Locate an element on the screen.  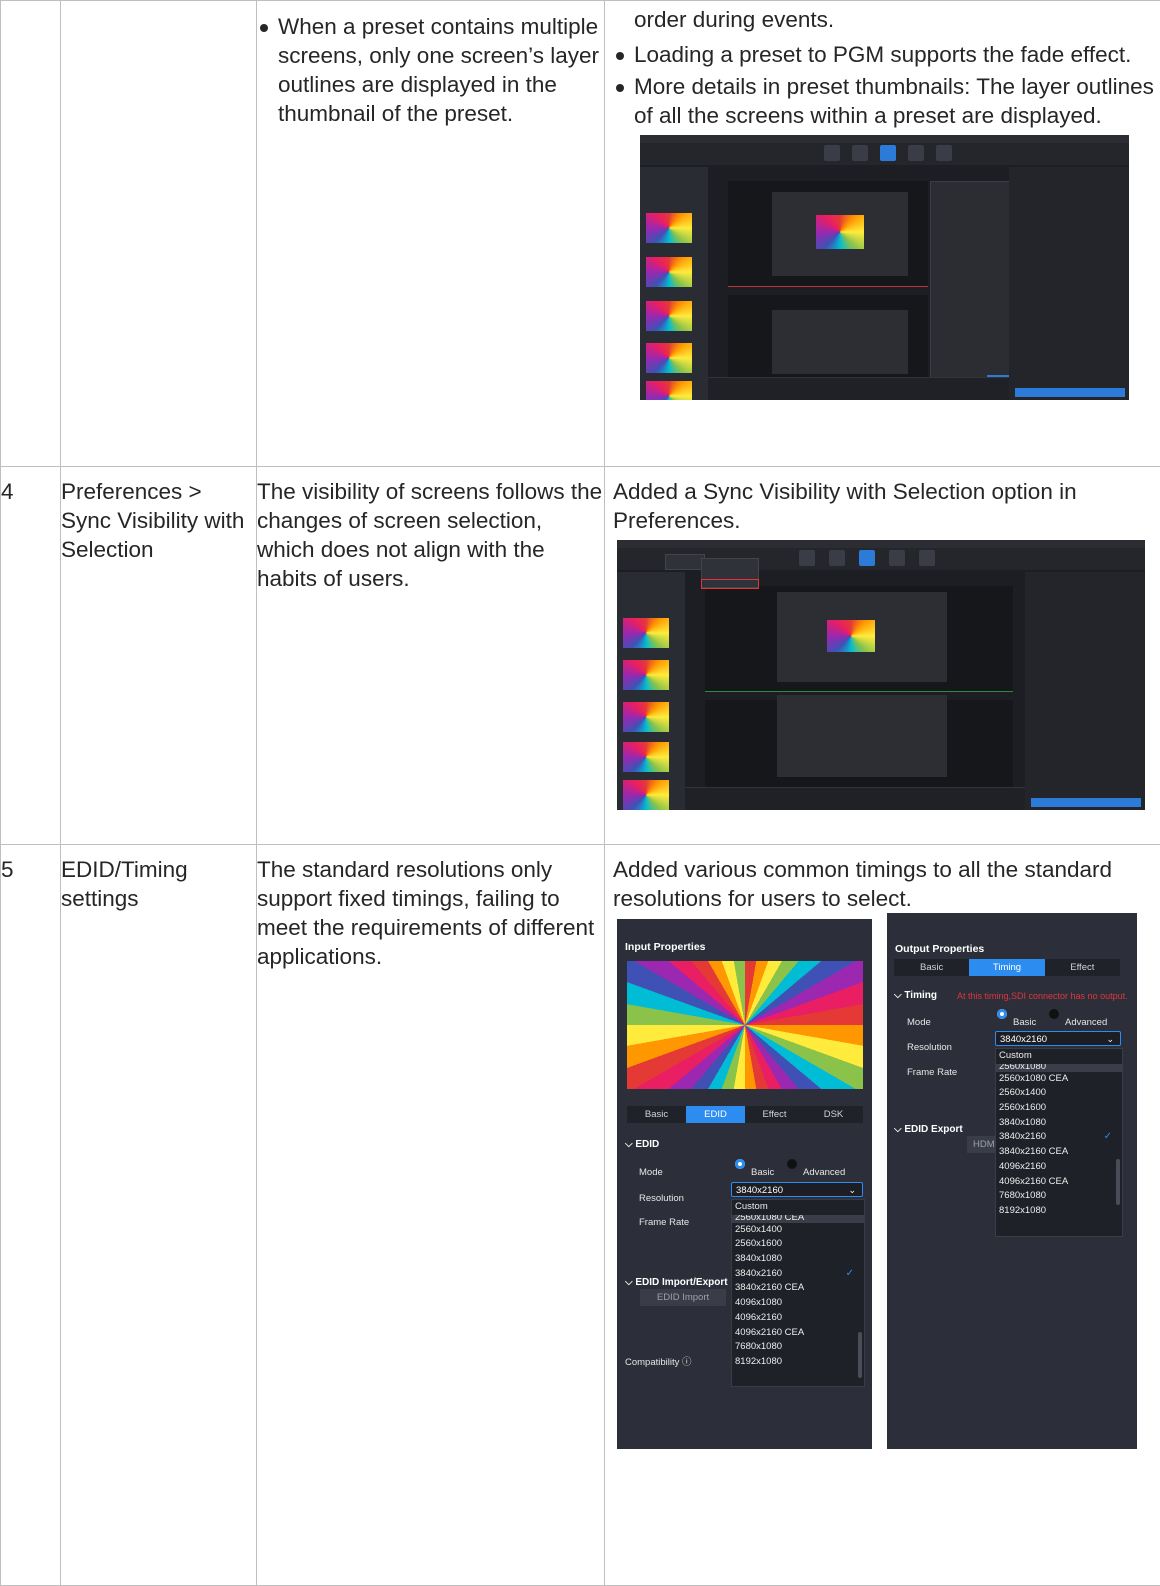
input-sidebar is located at coordinates (651, 691).